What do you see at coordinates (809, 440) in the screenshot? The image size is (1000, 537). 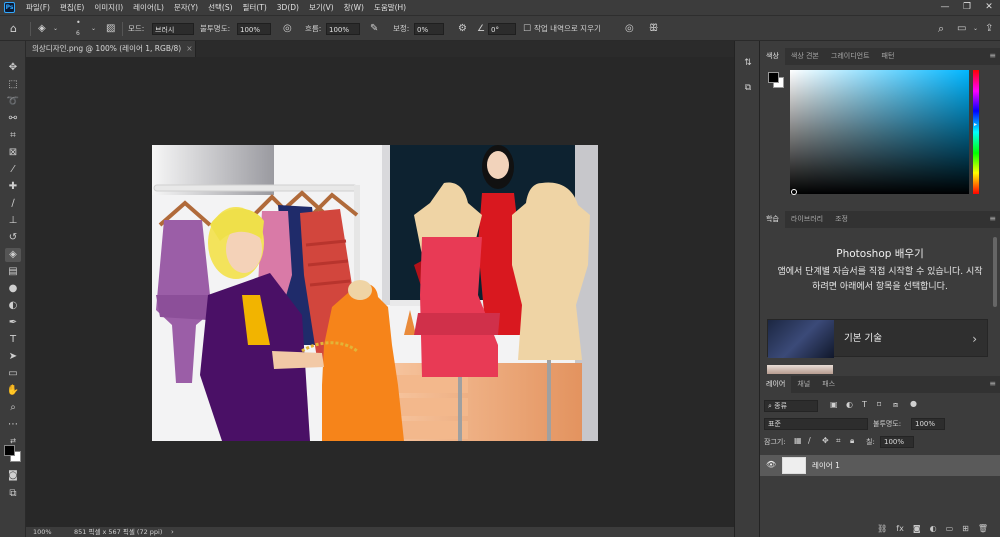 I see `lock-pixels-icon: ∕` at bounding box center [809, 440].